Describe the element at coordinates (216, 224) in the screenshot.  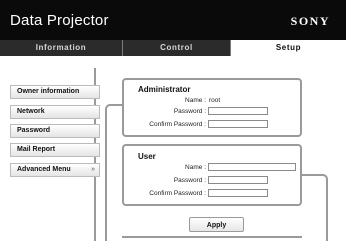
I see `apply-button: Apply` at that location.